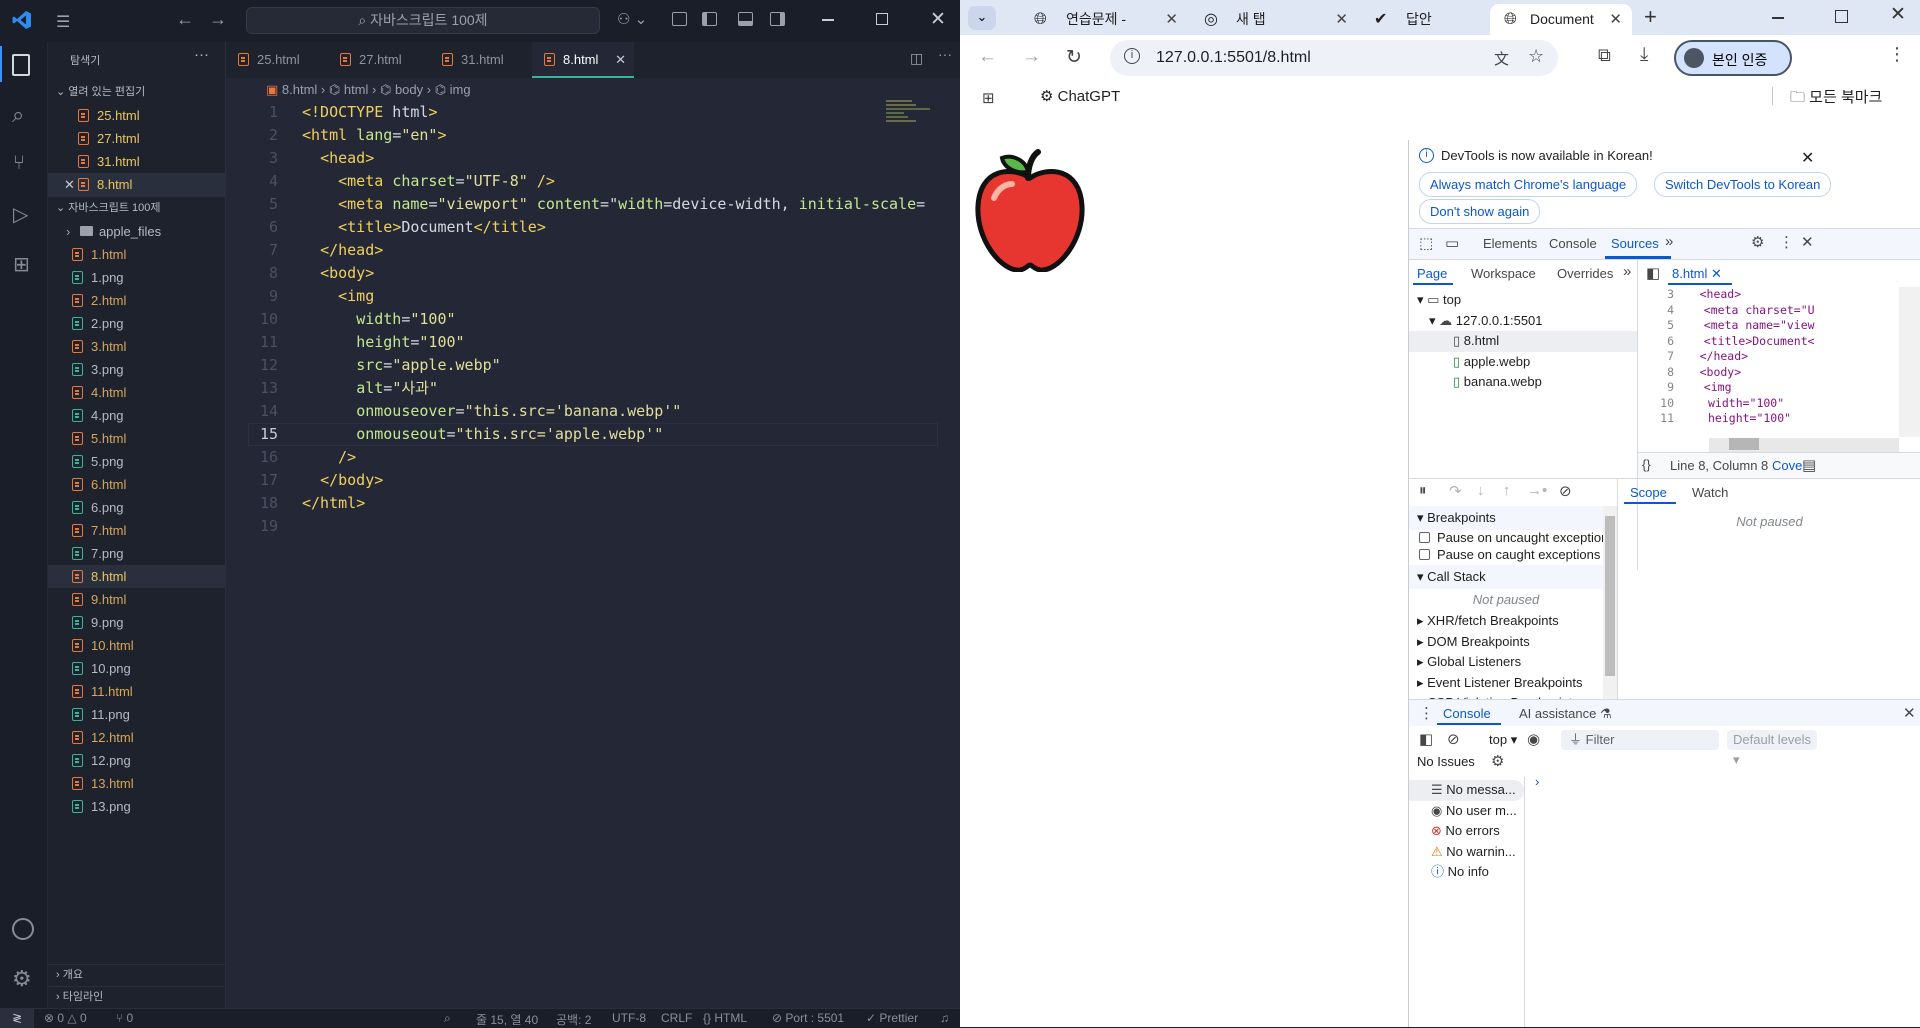 Image resolution: width=1920 pixels, height=1028 pixels. Describe the element at coordinates (137, 92) in the screenshot. I see `open-editors-header: ⌄ 열려 있는 편집기` at that location.